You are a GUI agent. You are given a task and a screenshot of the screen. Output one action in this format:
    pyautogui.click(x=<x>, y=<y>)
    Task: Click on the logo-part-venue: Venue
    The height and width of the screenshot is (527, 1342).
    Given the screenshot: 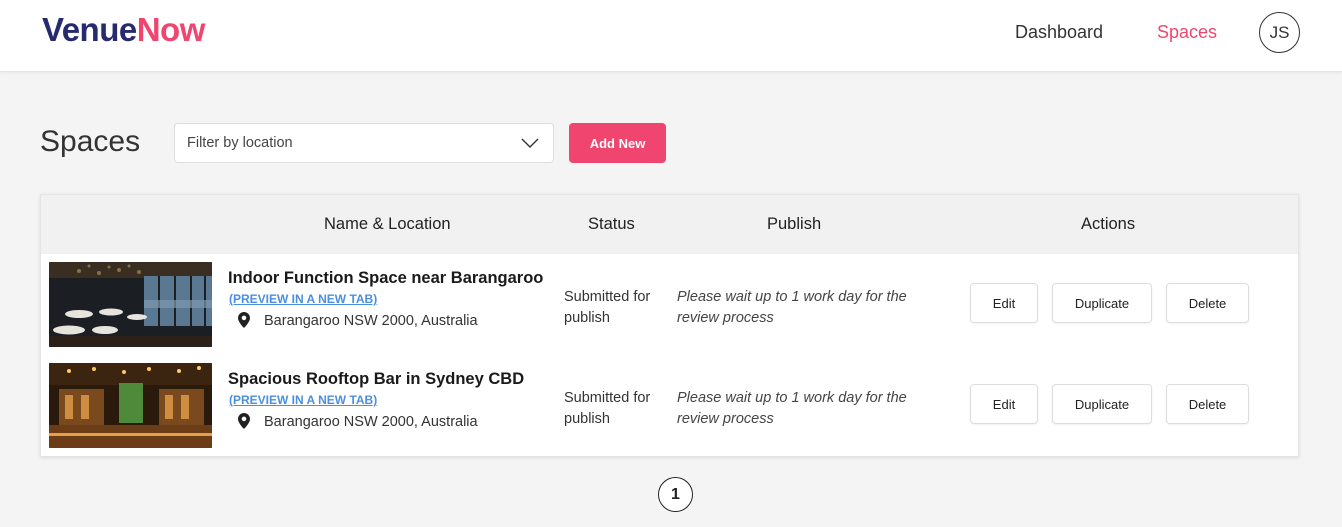 What is the action you would take?
    pyautogui.click(x=89, y=29)
    